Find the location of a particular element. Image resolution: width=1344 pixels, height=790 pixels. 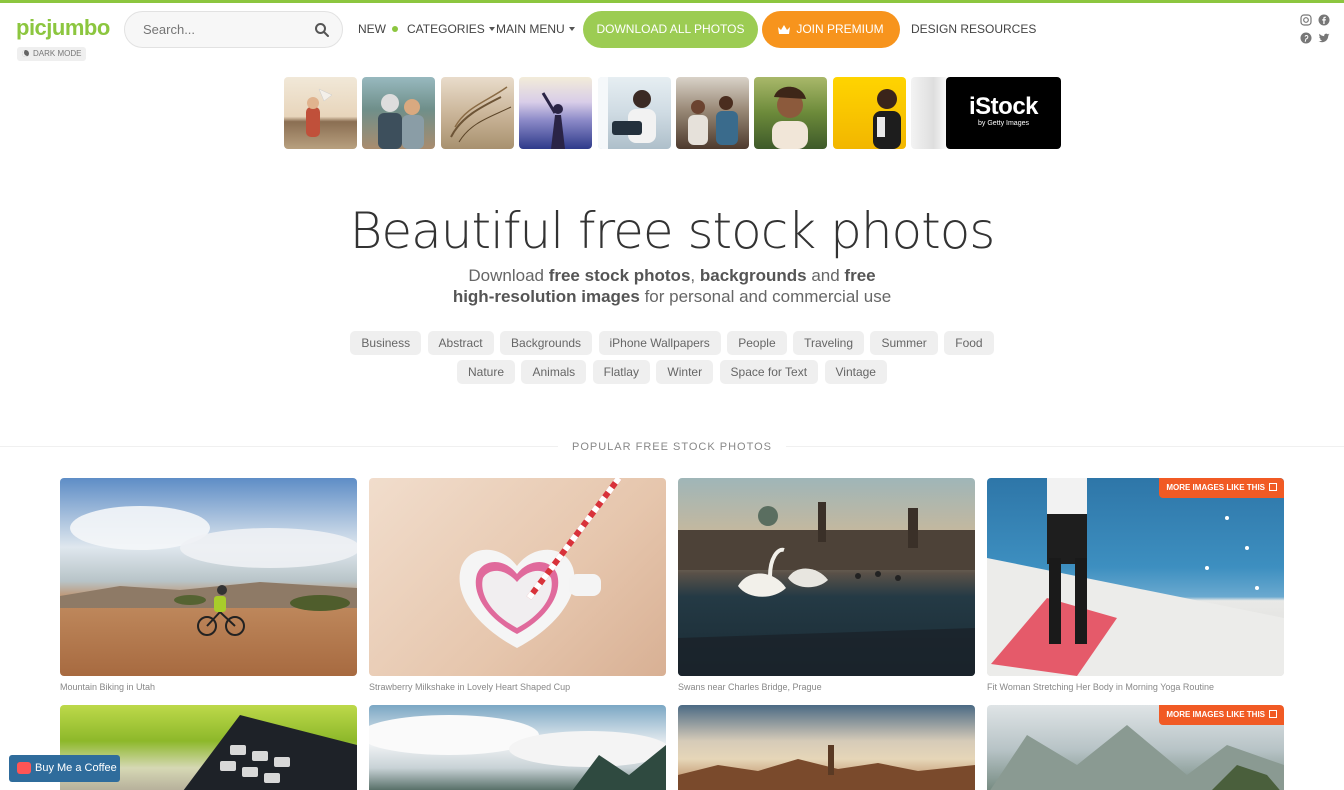

photo-caption: Swans near Charles Bridge, Prague is located at coordinates (750, 687).